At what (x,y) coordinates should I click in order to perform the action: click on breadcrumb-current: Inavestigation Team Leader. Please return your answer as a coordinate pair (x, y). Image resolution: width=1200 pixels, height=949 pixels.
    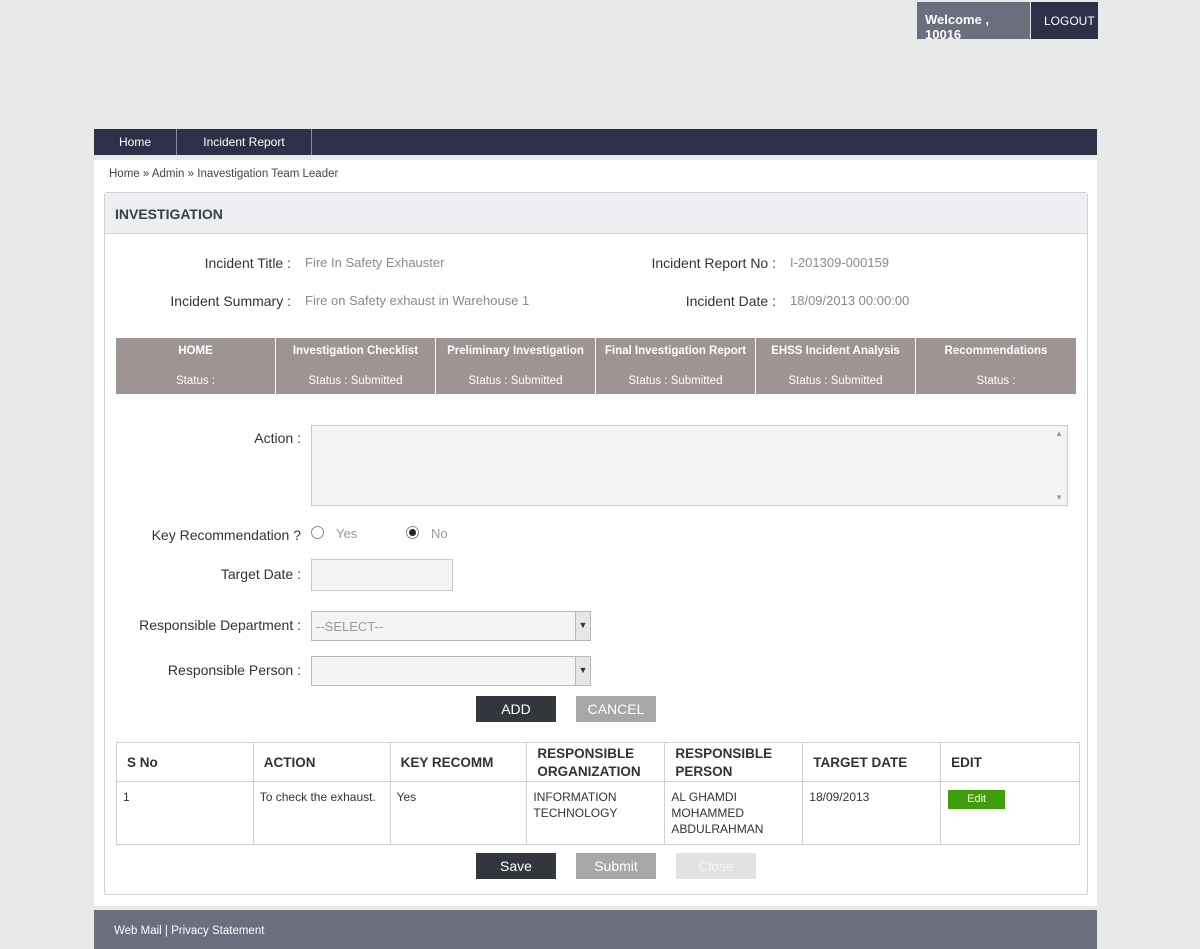
    Looking at the image, I should click on (268, 174).